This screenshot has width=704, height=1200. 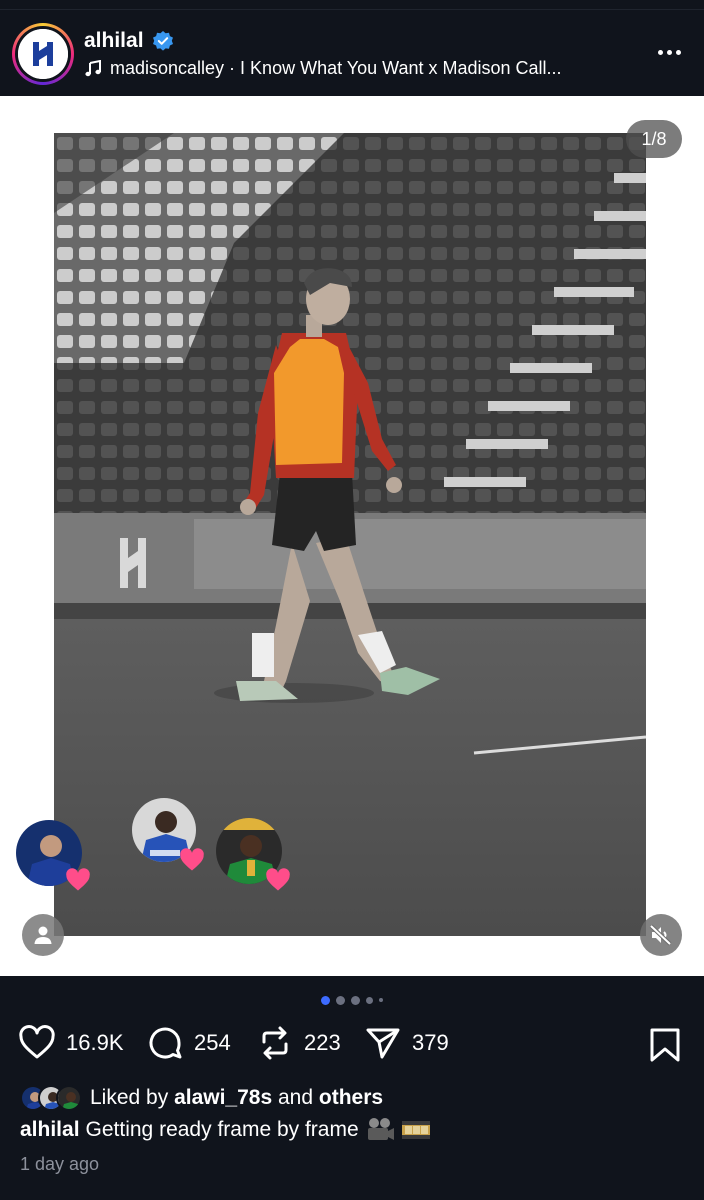 I want to click on repost-icon, so click(x=275, y=1043).